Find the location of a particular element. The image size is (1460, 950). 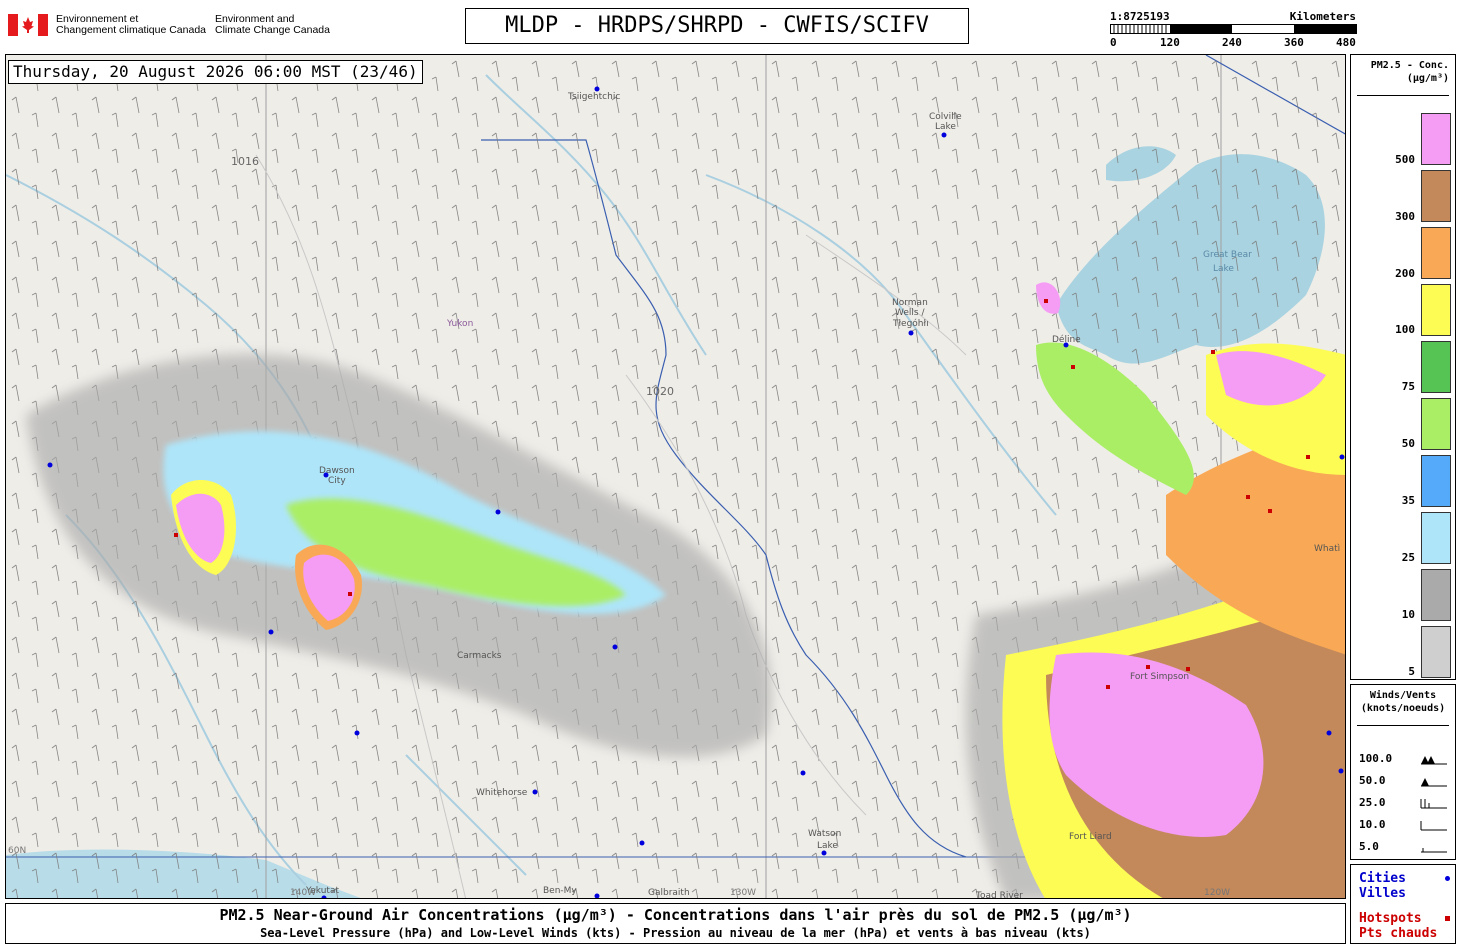

place-label: Toad River is located at coordinates (999, 895).